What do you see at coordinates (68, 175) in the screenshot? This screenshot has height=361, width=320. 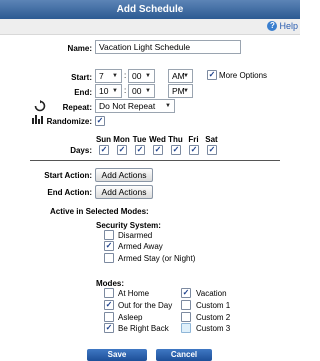 I see `start-action-label: Start Action:` at bounding box center [68, 175].